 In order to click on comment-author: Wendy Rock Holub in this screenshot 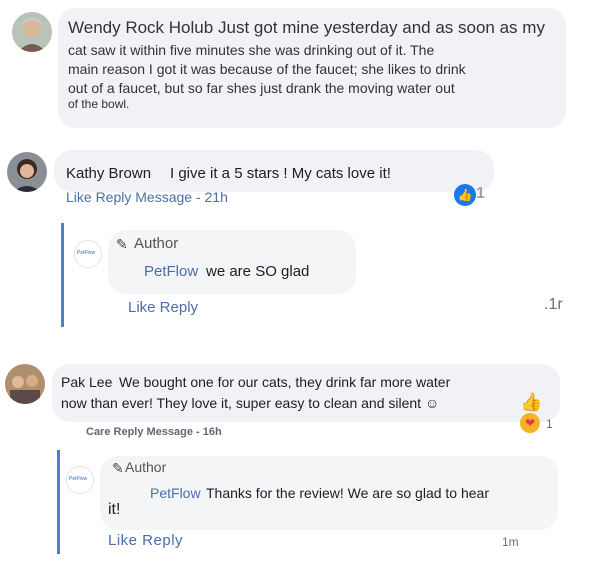, I will do `click(140, 28)`.